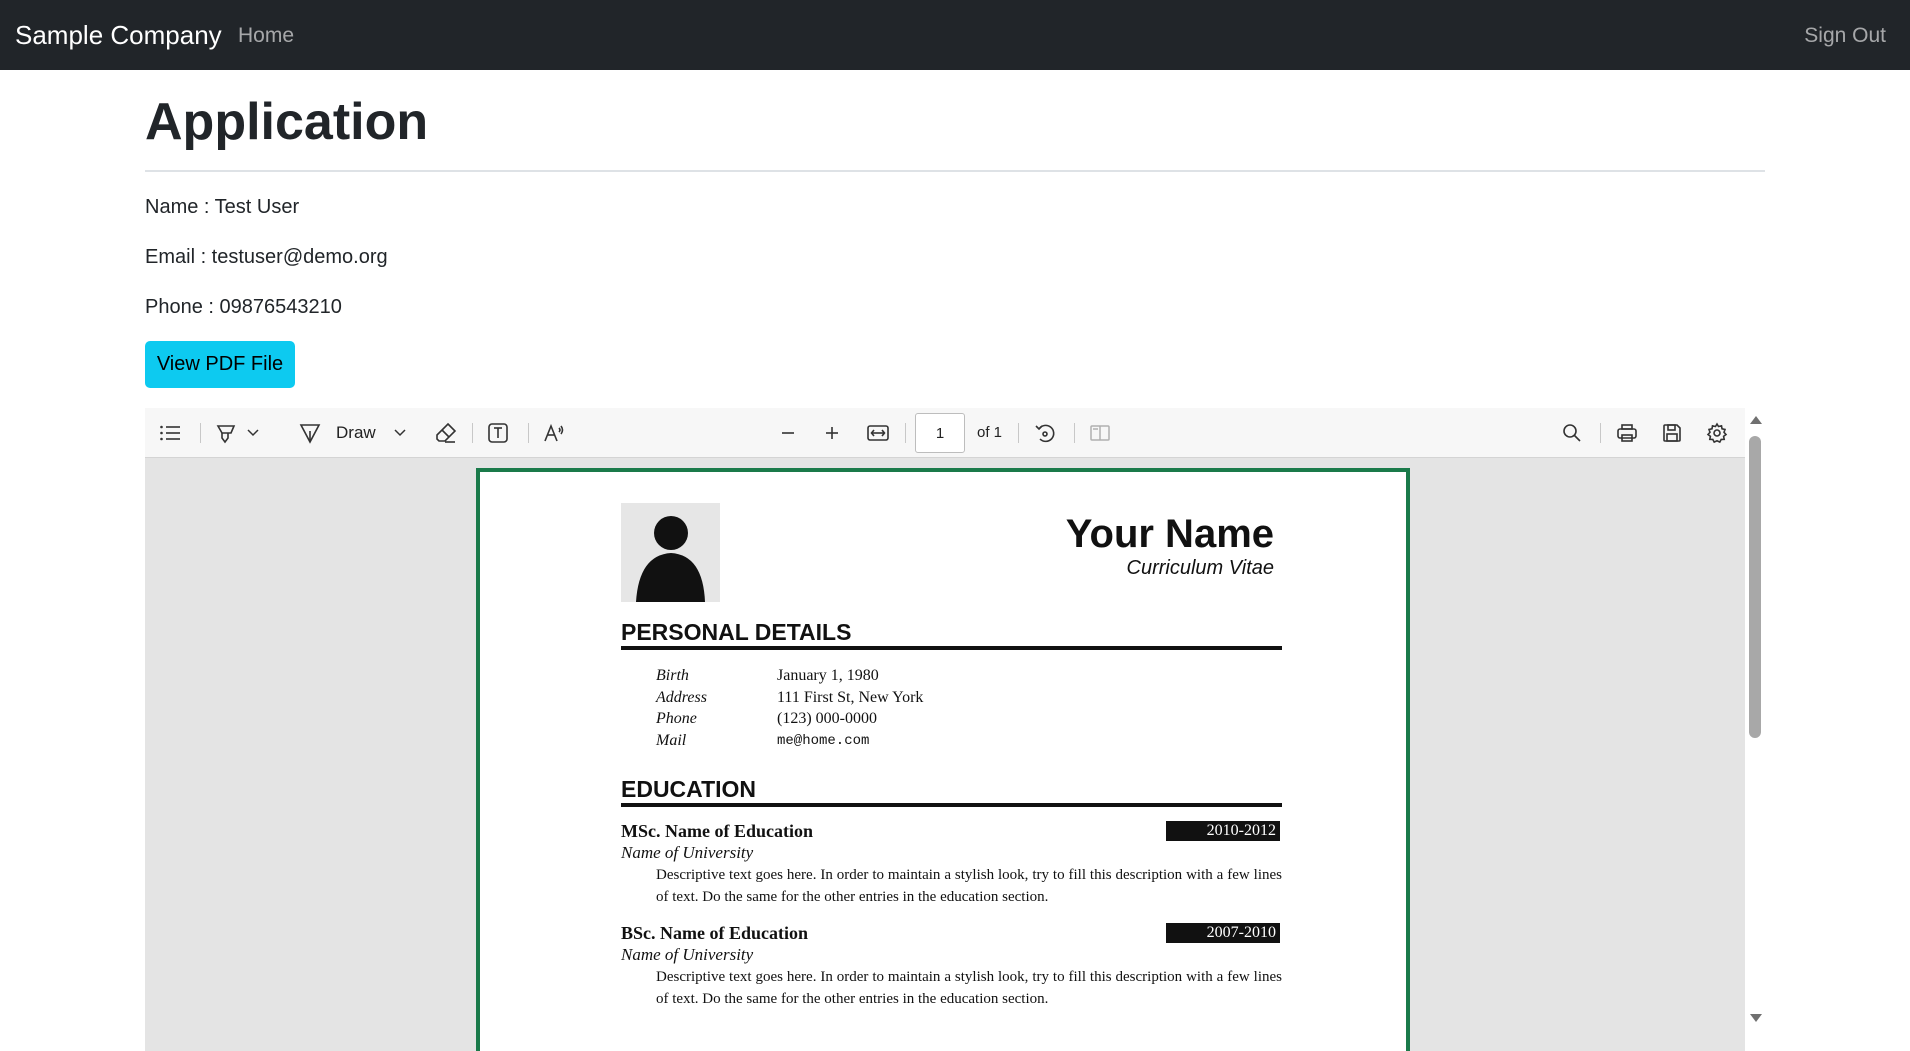 The height and width of the screenshot is (1051, 1910). I want to click on top-navbar: Sample Company Home Sign Out, so click(955, 35).